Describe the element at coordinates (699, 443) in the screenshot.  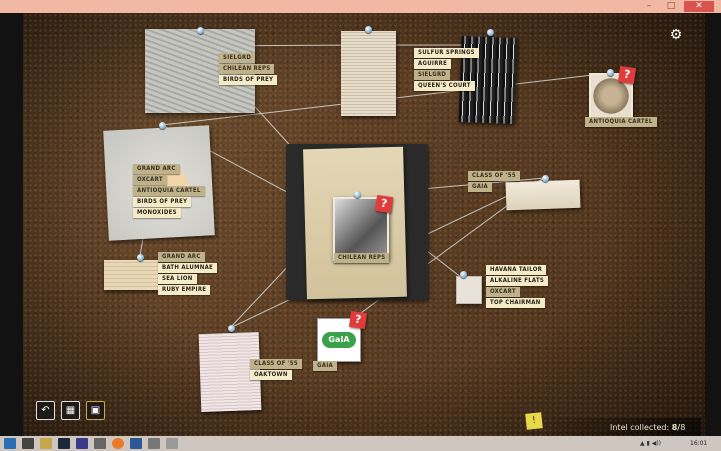
I see `taskbar-clock: 16:01` at that location.